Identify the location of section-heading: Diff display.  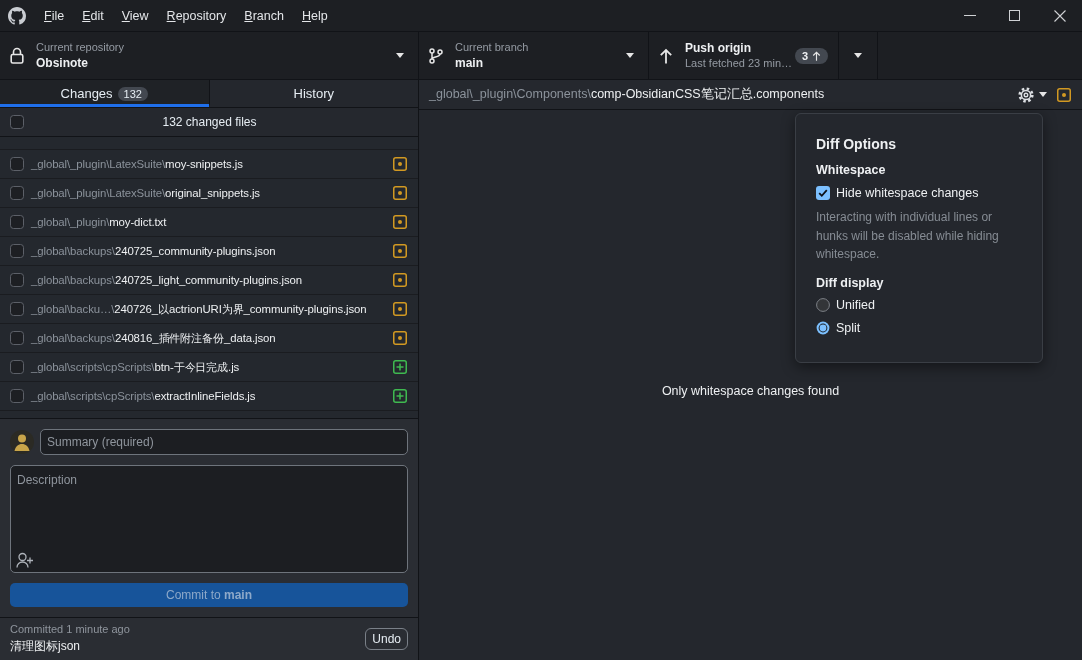
(850, 282).